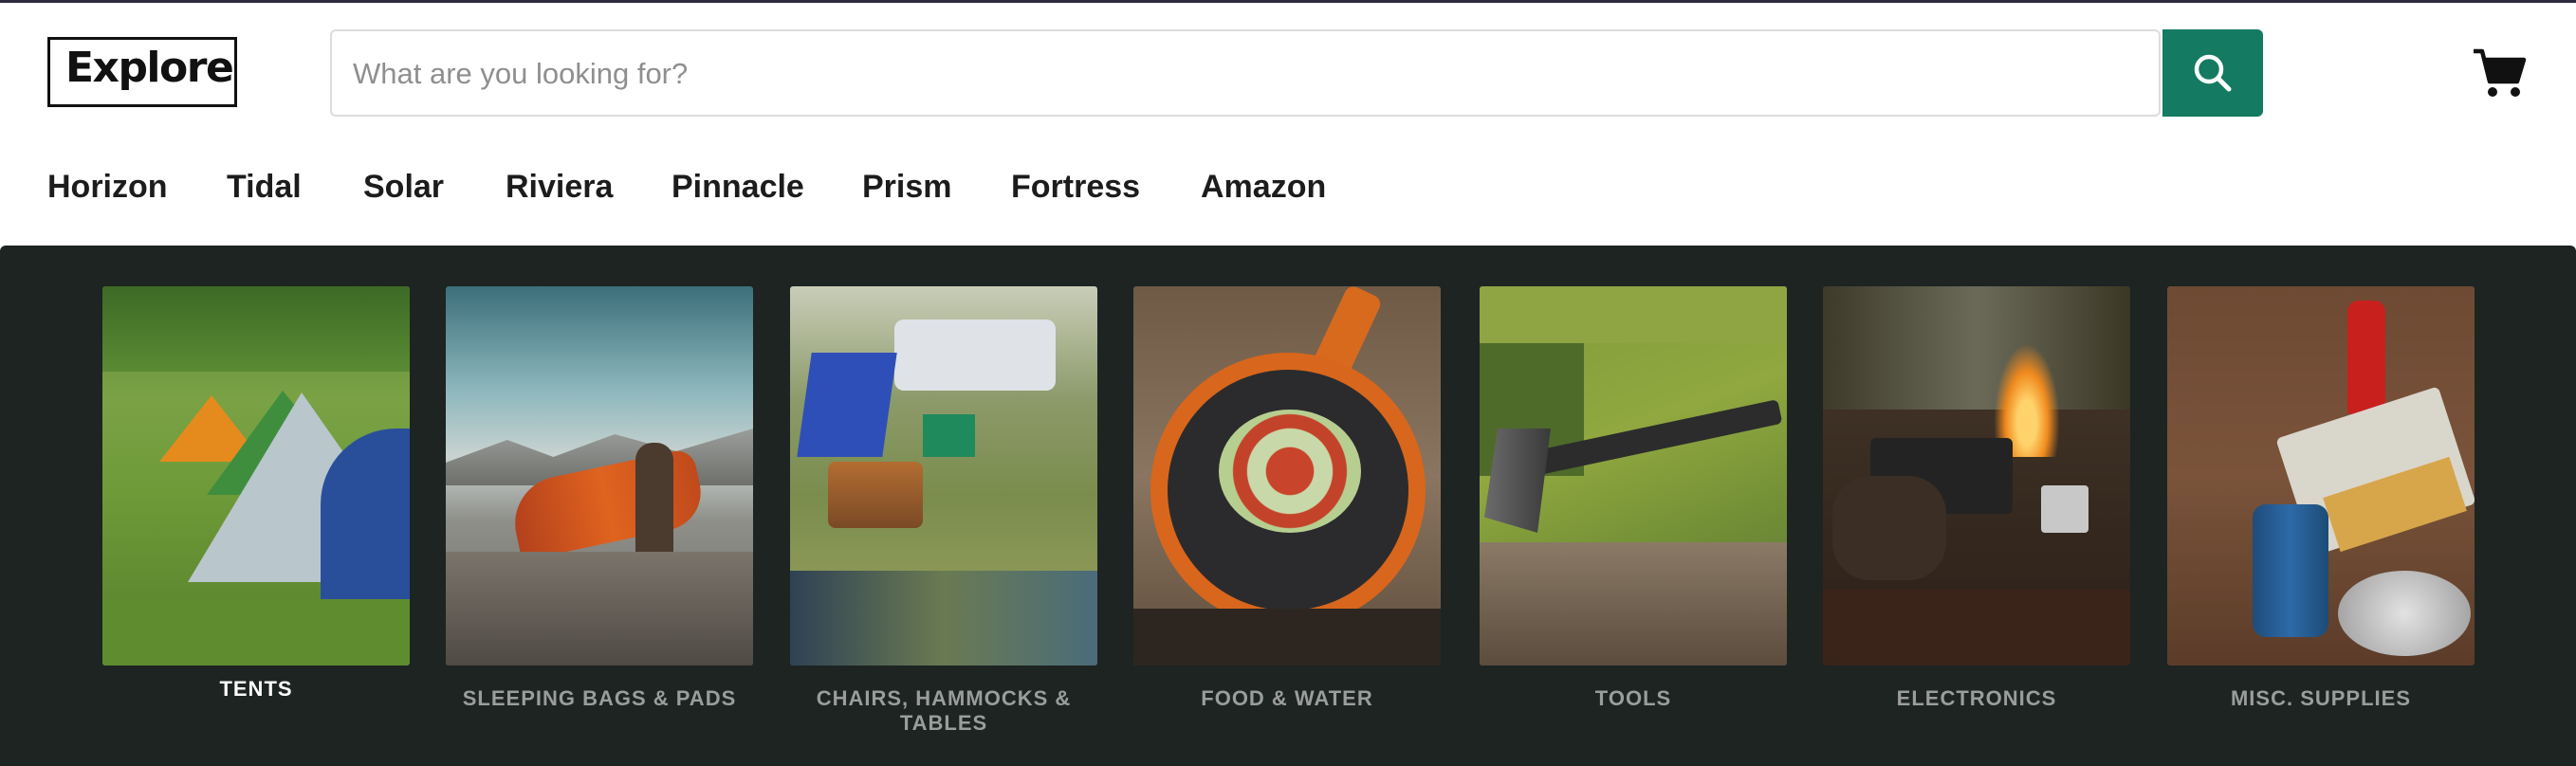  What do you see at coordinates (943, 476) in the screenshot?
I see `category-image-chairs` at bounding box center [943, 476].